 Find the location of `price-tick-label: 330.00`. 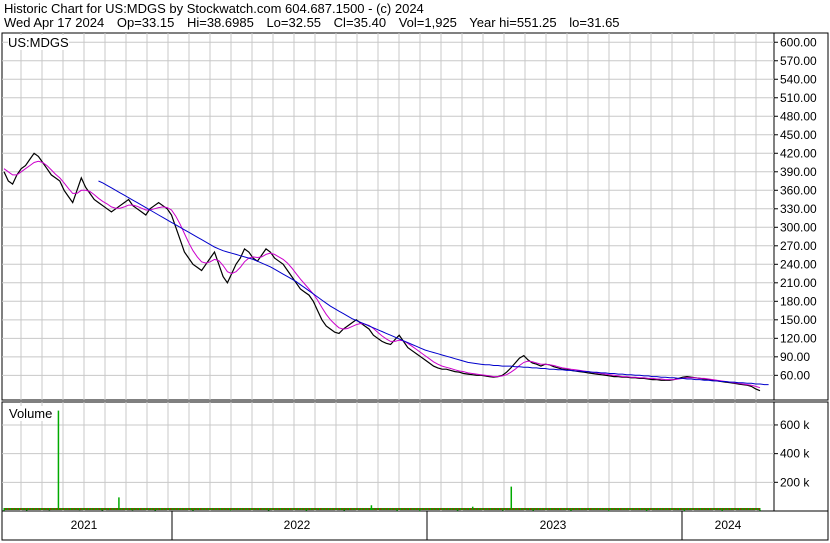

price-tick-label: 330.00 is located at coordinates (798, 209).